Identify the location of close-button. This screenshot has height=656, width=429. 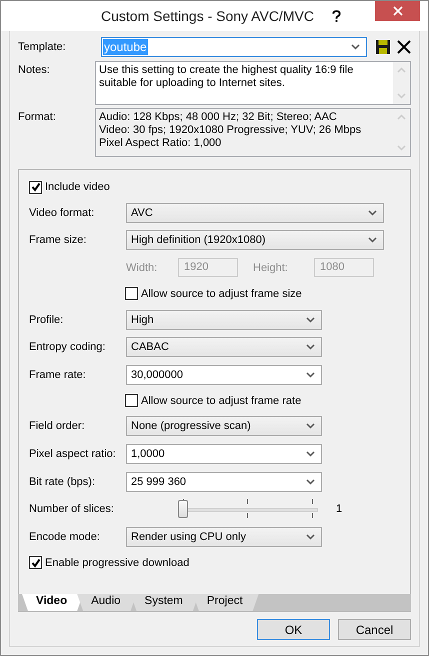
(397, 11).